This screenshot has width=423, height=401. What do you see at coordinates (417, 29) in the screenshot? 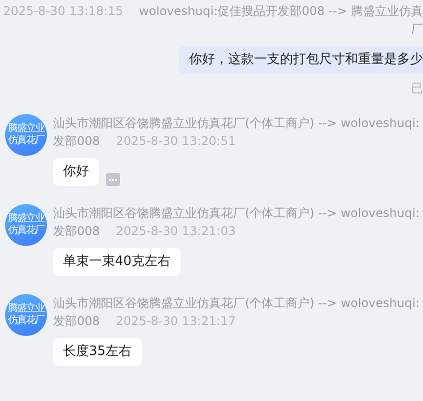
I see `sender-name: 厂` at bounding box center [417, 29].